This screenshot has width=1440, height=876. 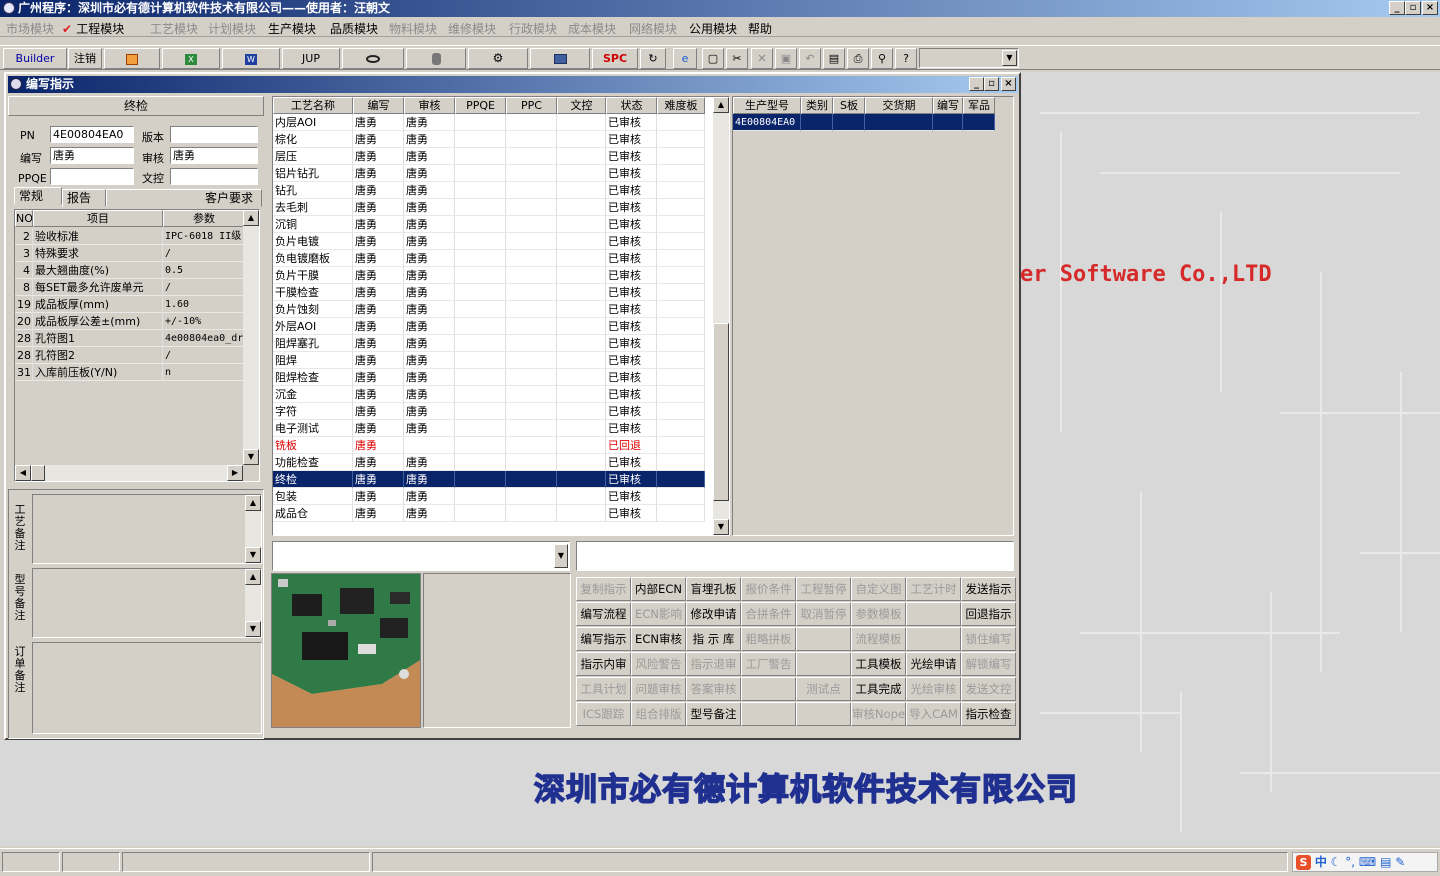 I want to click on action-button-r5-c5: 审核Nope, so click(x=878, y=714).